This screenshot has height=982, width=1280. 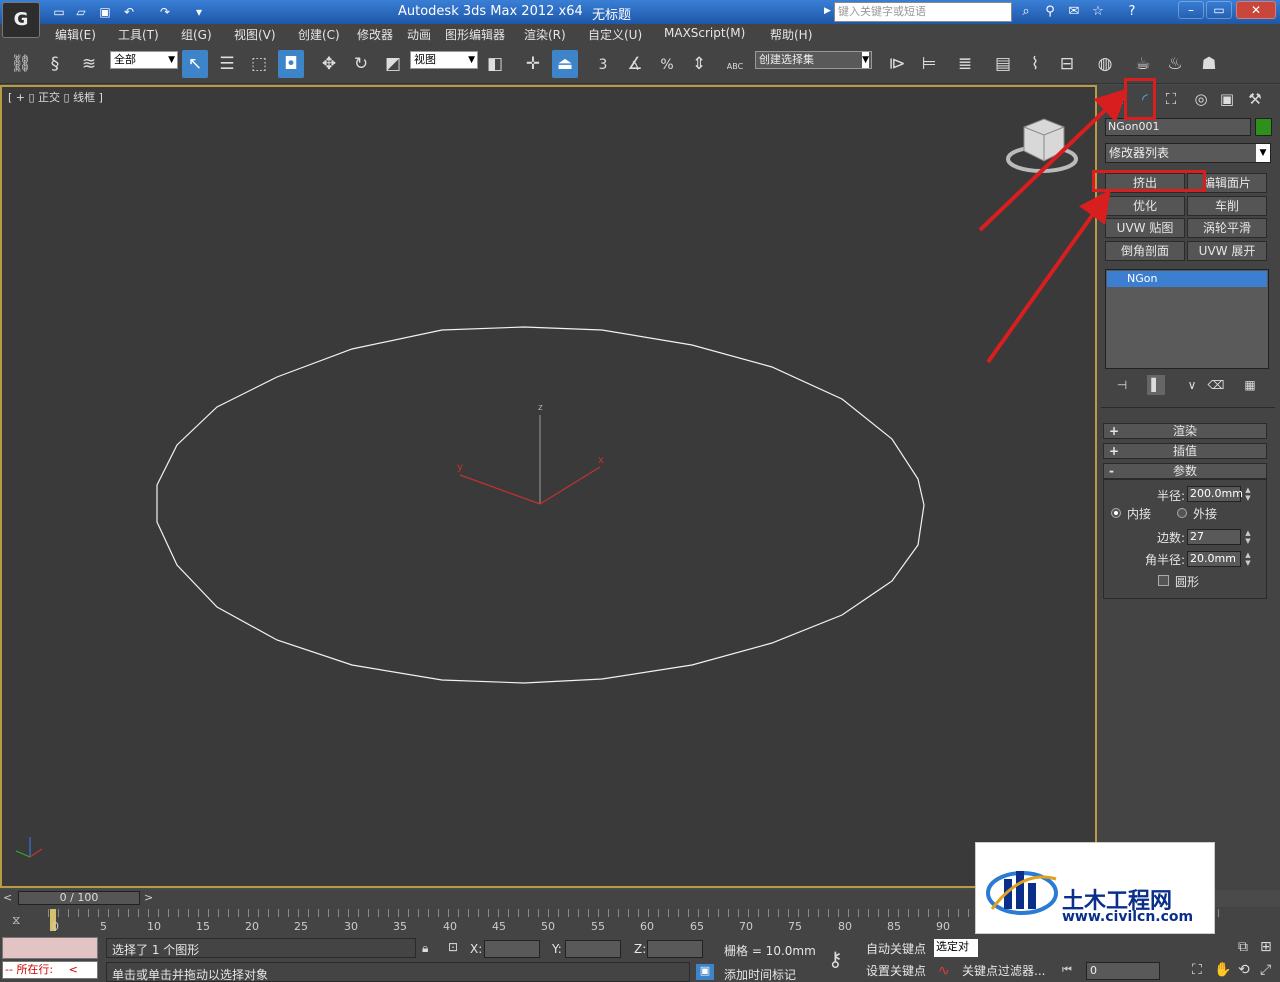 What do you see at coordinates (1042, 145) in the screenshot?
I see `viewcube` at bounding box center [1042, 145].